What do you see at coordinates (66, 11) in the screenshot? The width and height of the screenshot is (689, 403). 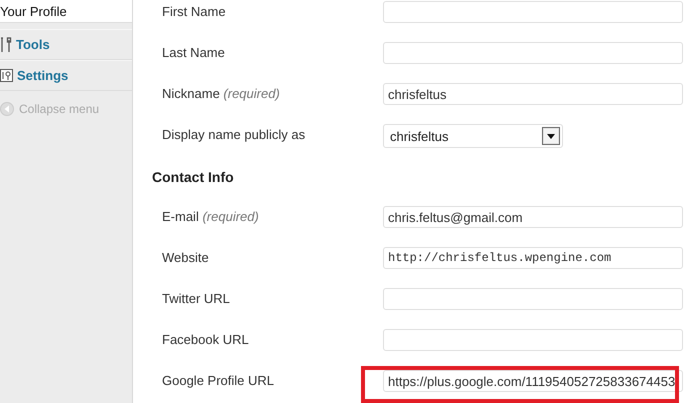 I see `submenu-item: Your Profile` at bounding box center [66, 11].